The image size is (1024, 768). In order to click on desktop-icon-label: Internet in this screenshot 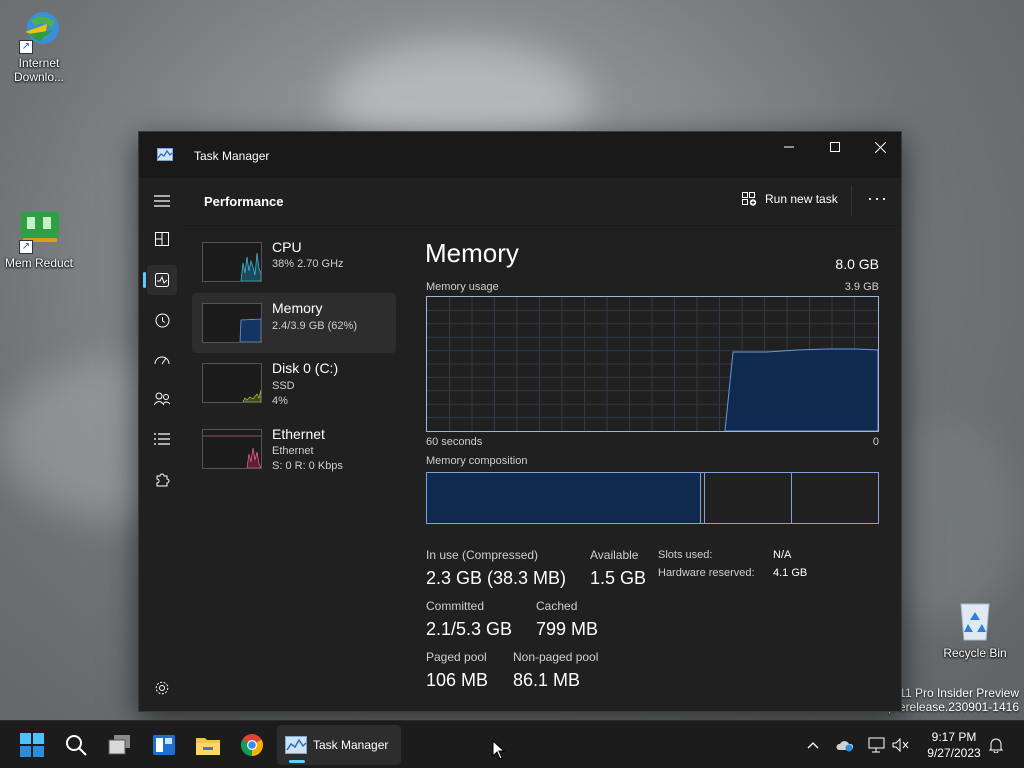, I will do `click(39, 63)`.